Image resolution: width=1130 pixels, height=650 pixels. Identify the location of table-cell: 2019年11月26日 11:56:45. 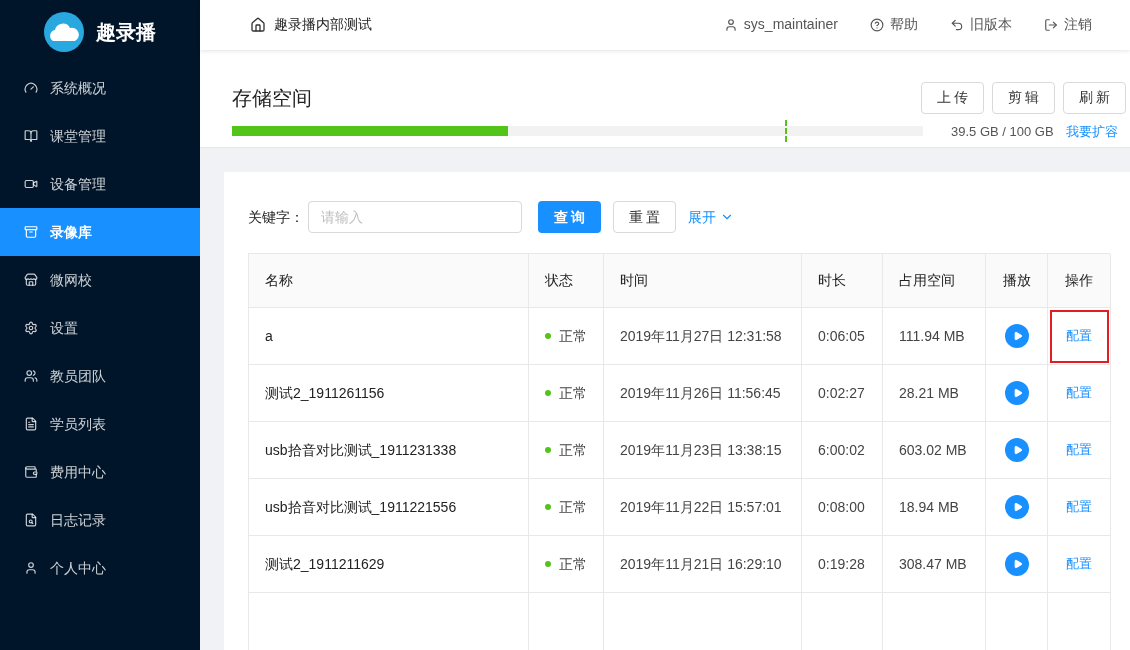
(703, 393).